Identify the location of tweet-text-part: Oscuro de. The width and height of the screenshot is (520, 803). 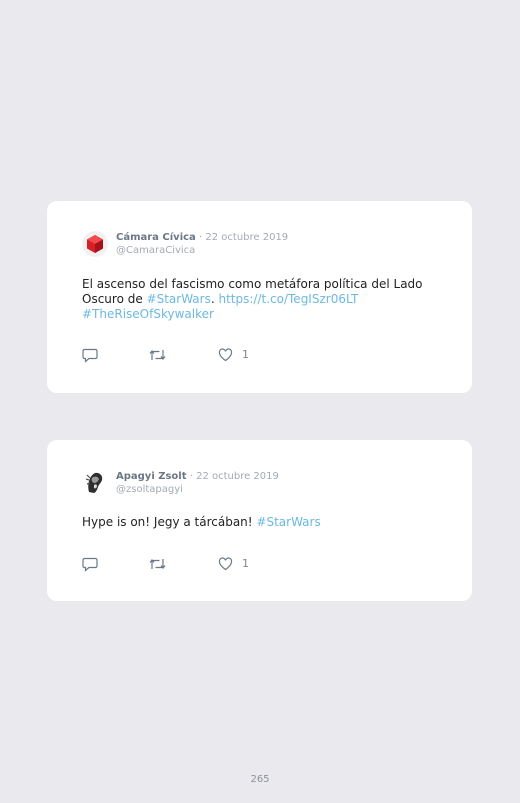
(114, 299).